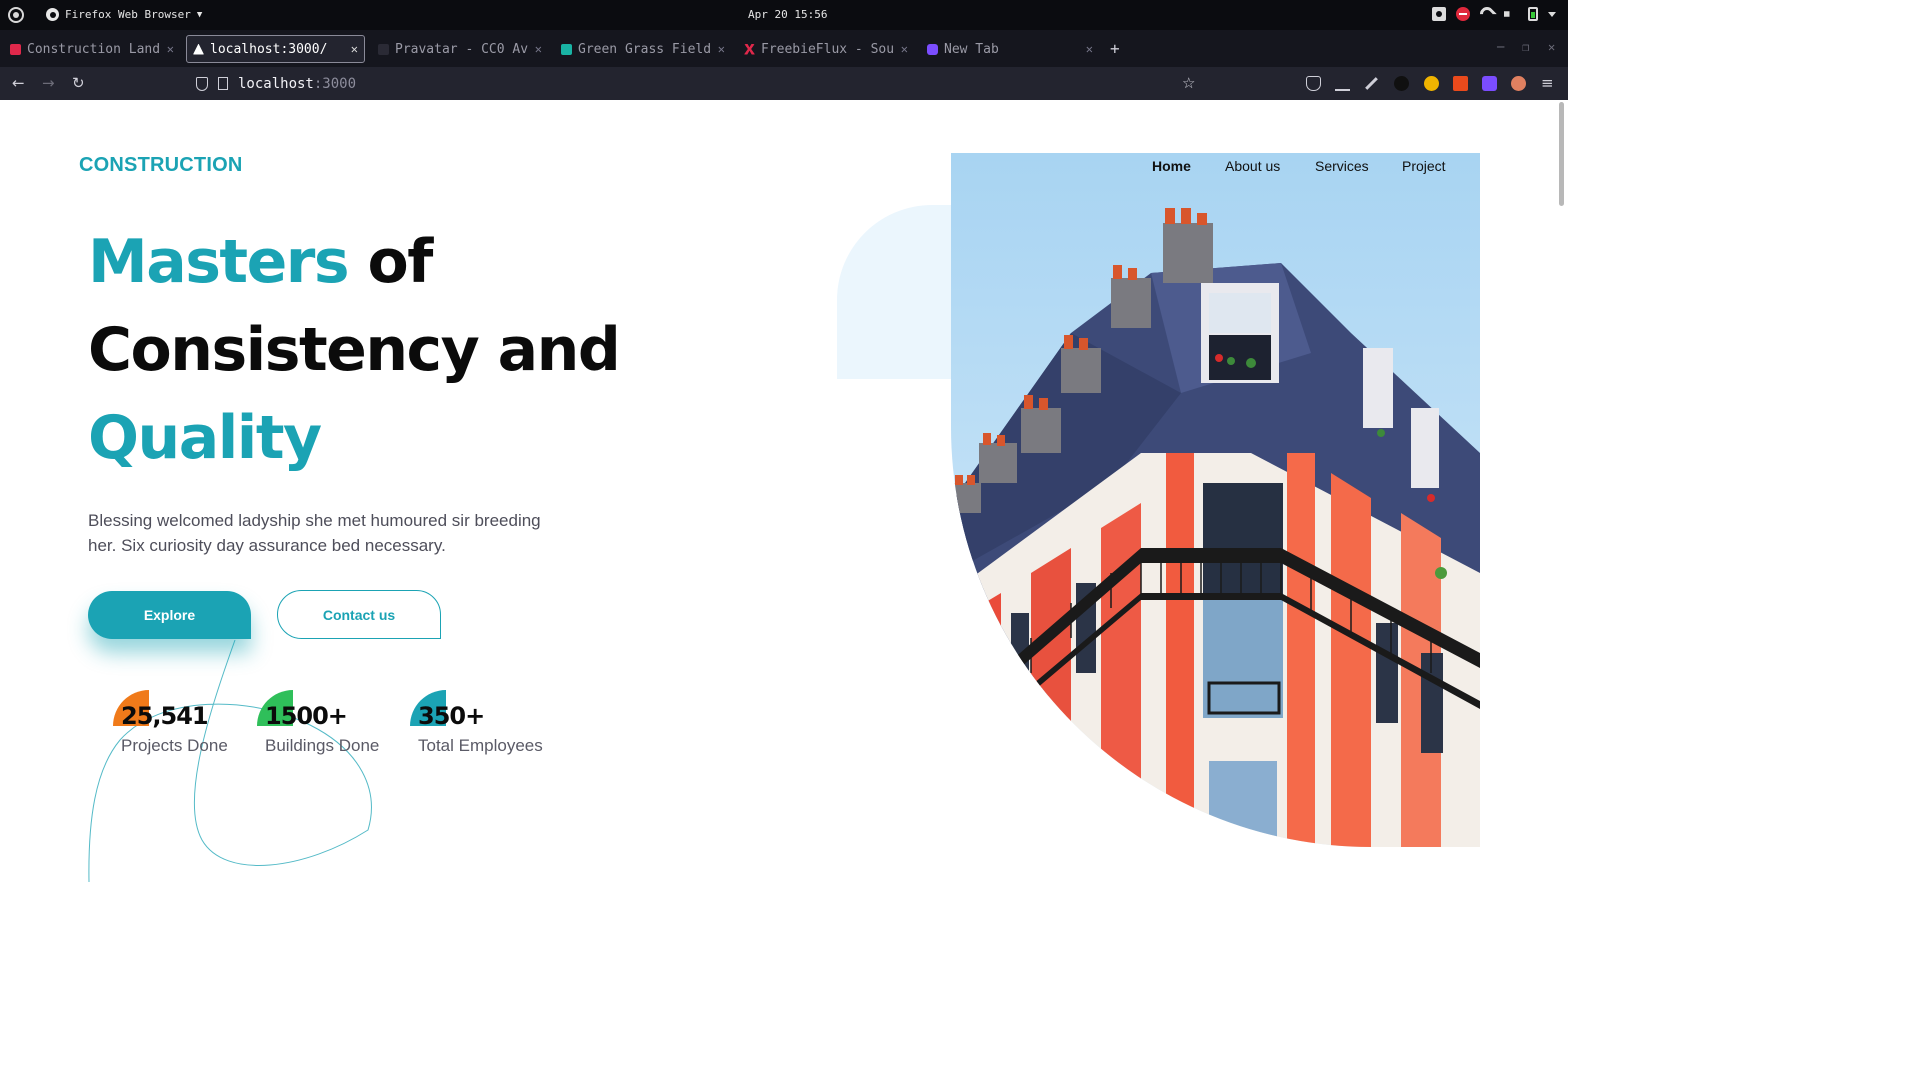 The image size is (1920, 1080). I want to click on hero-heading-accent: Masters, so click(219, 262).